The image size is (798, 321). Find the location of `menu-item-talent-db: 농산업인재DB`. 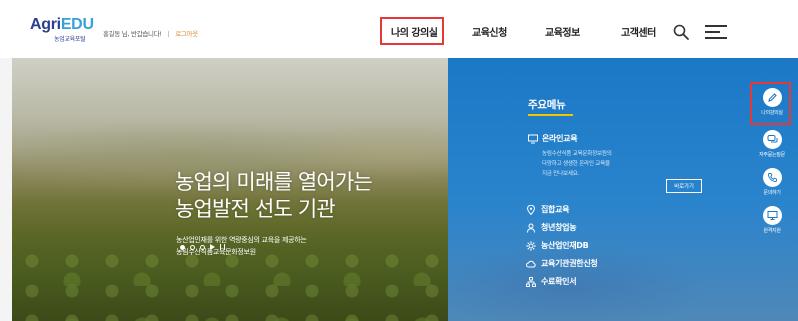

menu-item-talent-db: 농산업인재DB is located at coordinates (557, 245).